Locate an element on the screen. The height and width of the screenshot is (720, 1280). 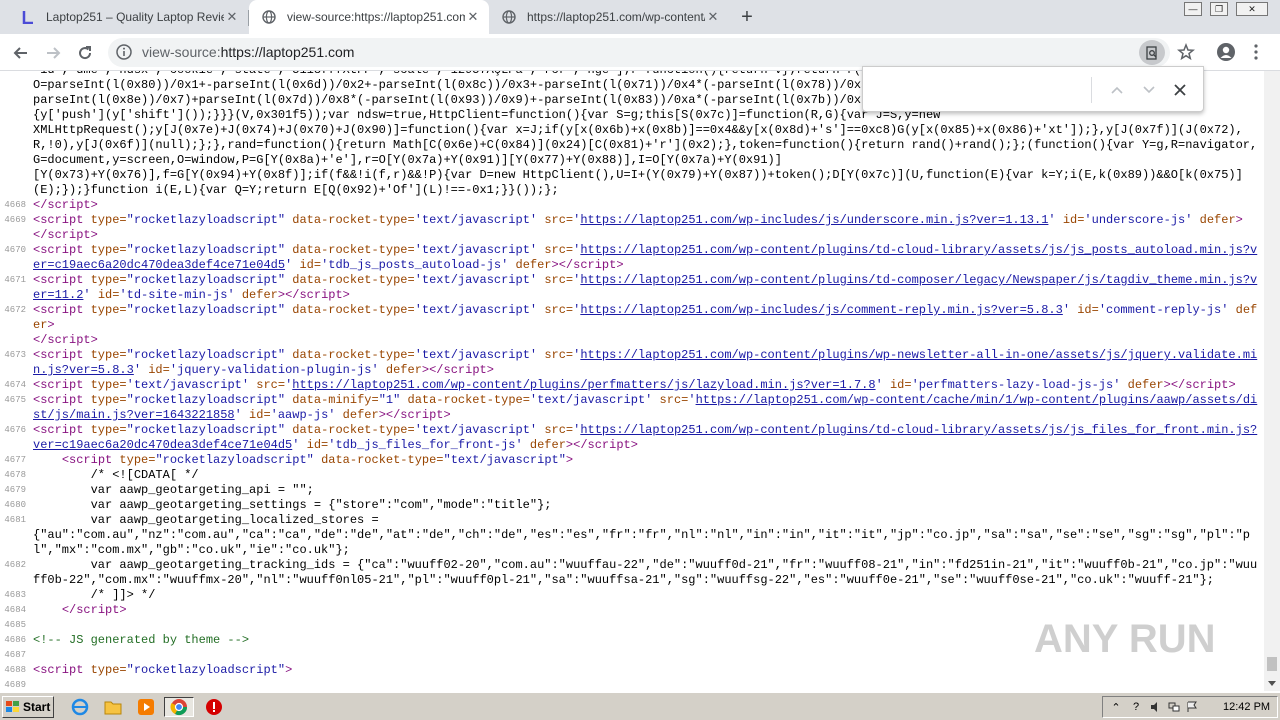
volume-icon is located at coordinates (1156, 707).